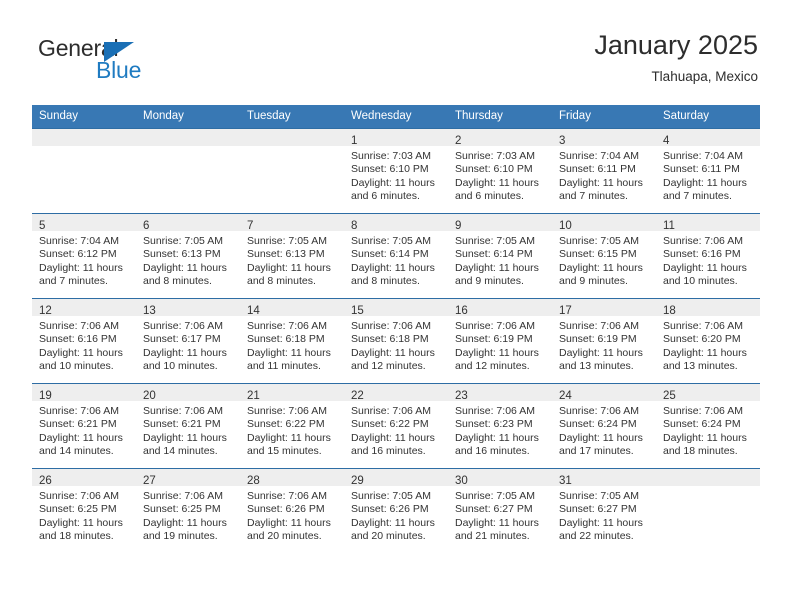 The height and width of the screenshot is (612, 792). What do you see at coordinates (76, 536) in the screenshot?
I see `daylight-text-cont: and 18 minutes.` at bounding box center [76, 536].